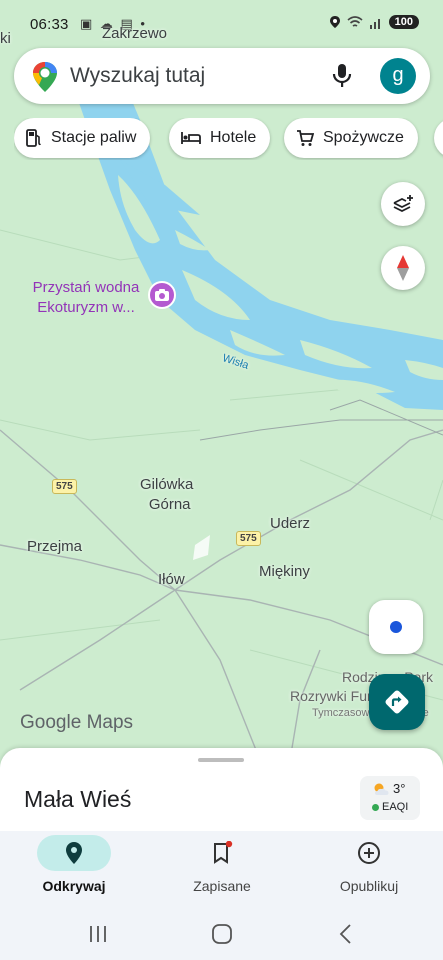  What do you see at coordinates (351, 138) in the screenshot?
I see `chip-groceries: Spożywcze` at bounding box center [351, 138].